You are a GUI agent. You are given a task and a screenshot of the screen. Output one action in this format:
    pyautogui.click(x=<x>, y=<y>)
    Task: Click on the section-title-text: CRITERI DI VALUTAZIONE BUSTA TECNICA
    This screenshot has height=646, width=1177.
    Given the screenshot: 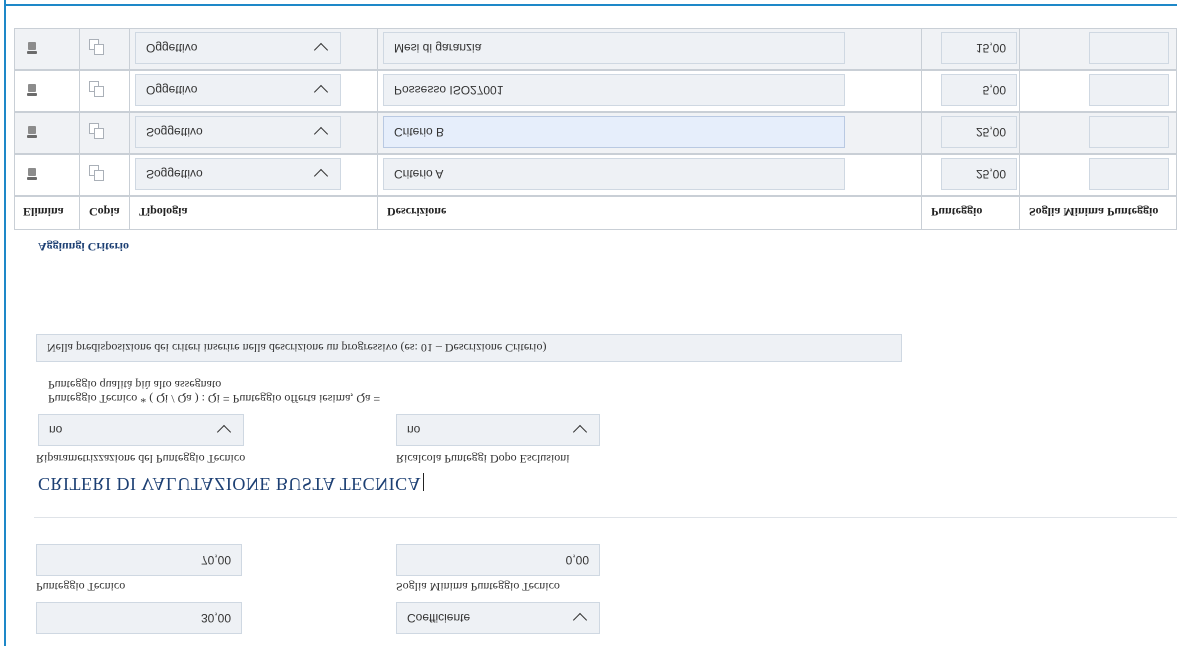 What is the action you would take?
    pyautogui.click(x=230, y=484)
    